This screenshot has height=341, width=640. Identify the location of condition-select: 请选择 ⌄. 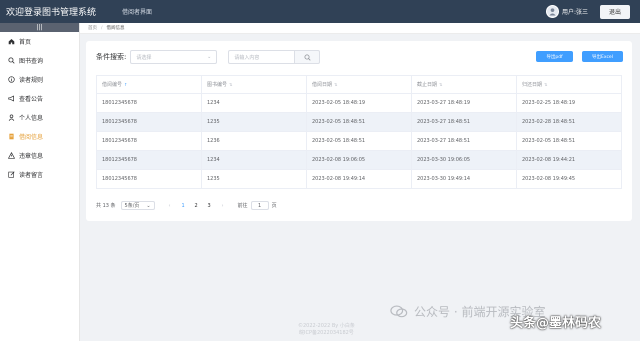
(174, 57).